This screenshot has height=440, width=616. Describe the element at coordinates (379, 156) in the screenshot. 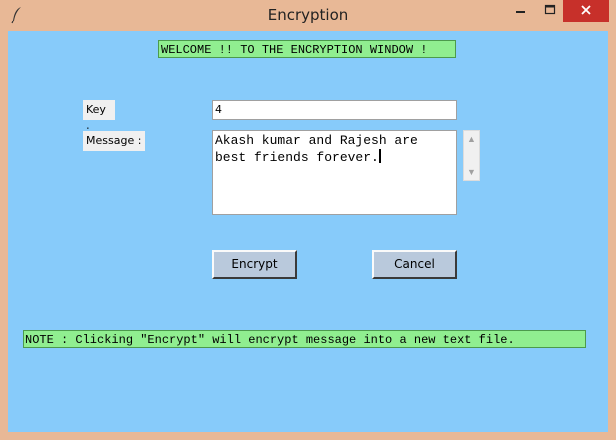

I see `text-cursor` at that location.